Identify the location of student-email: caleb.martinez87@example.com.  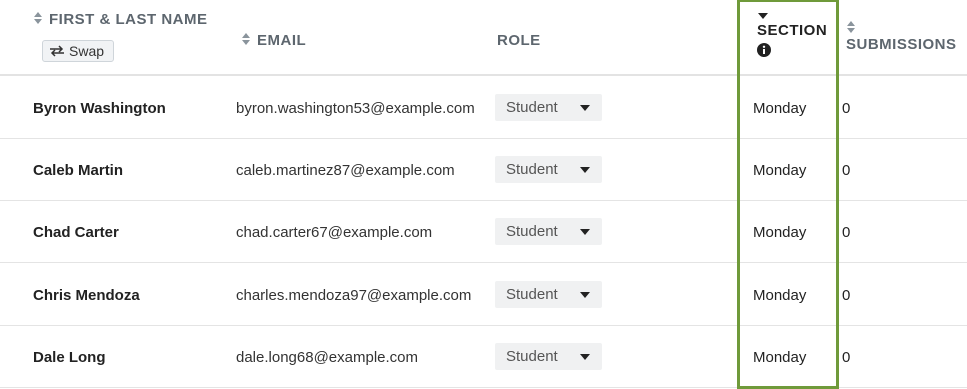
(345, 170).